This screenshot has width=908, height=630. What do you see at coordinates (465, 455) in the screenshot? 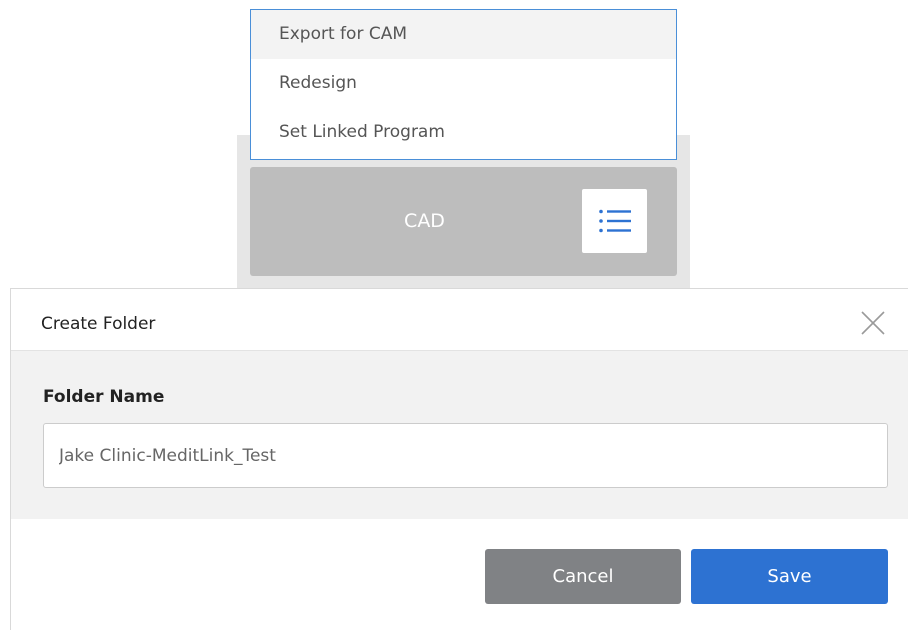
I see `folder-name-input` at bounding box center [465, 455].